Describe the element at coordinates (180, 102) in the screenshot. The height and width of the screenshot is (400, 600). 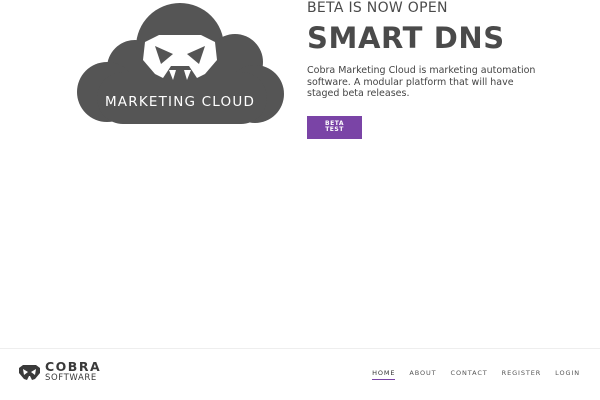
I see `marketing-cloud-logo-text: MARKETING CLOUD` at that location.